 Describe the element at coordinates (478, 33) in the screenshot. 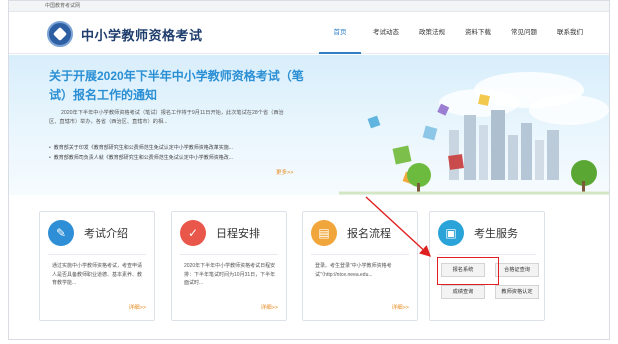

I see `nav-item-downloads: 资料下载` at that location.